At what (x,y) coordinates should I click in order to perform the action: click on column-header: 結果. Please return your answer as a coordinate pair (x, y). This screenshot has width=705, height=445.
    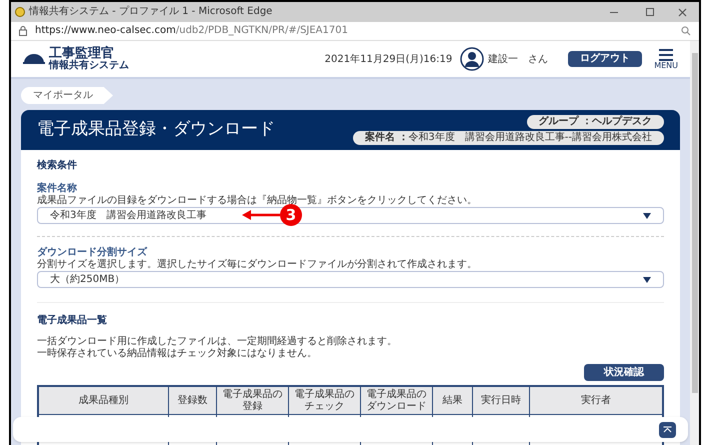
    Looking at the image, I should click on (452, 400).